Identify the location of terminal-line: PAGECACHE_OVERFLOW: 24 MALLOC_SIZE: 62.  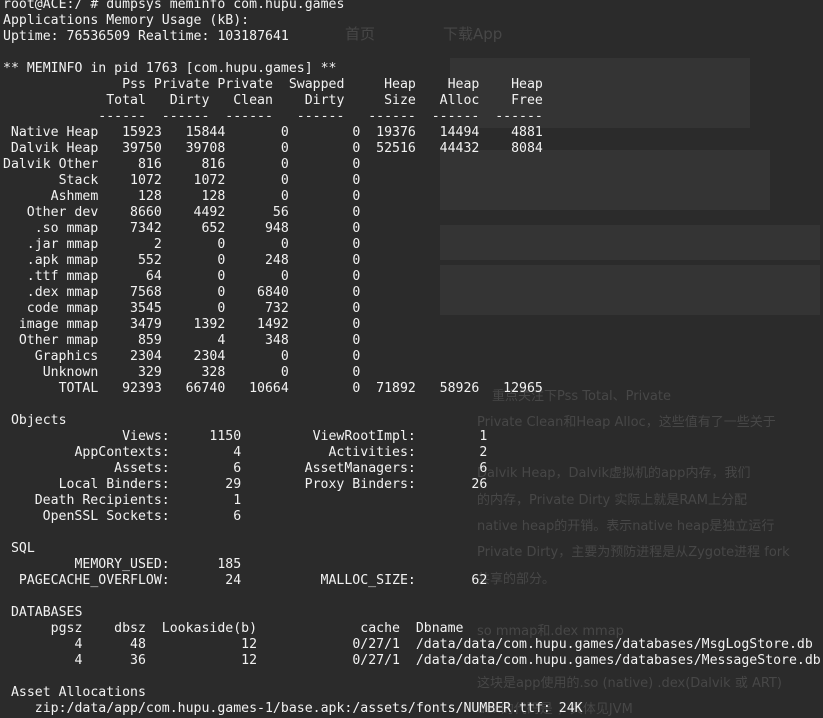
(412, 581).